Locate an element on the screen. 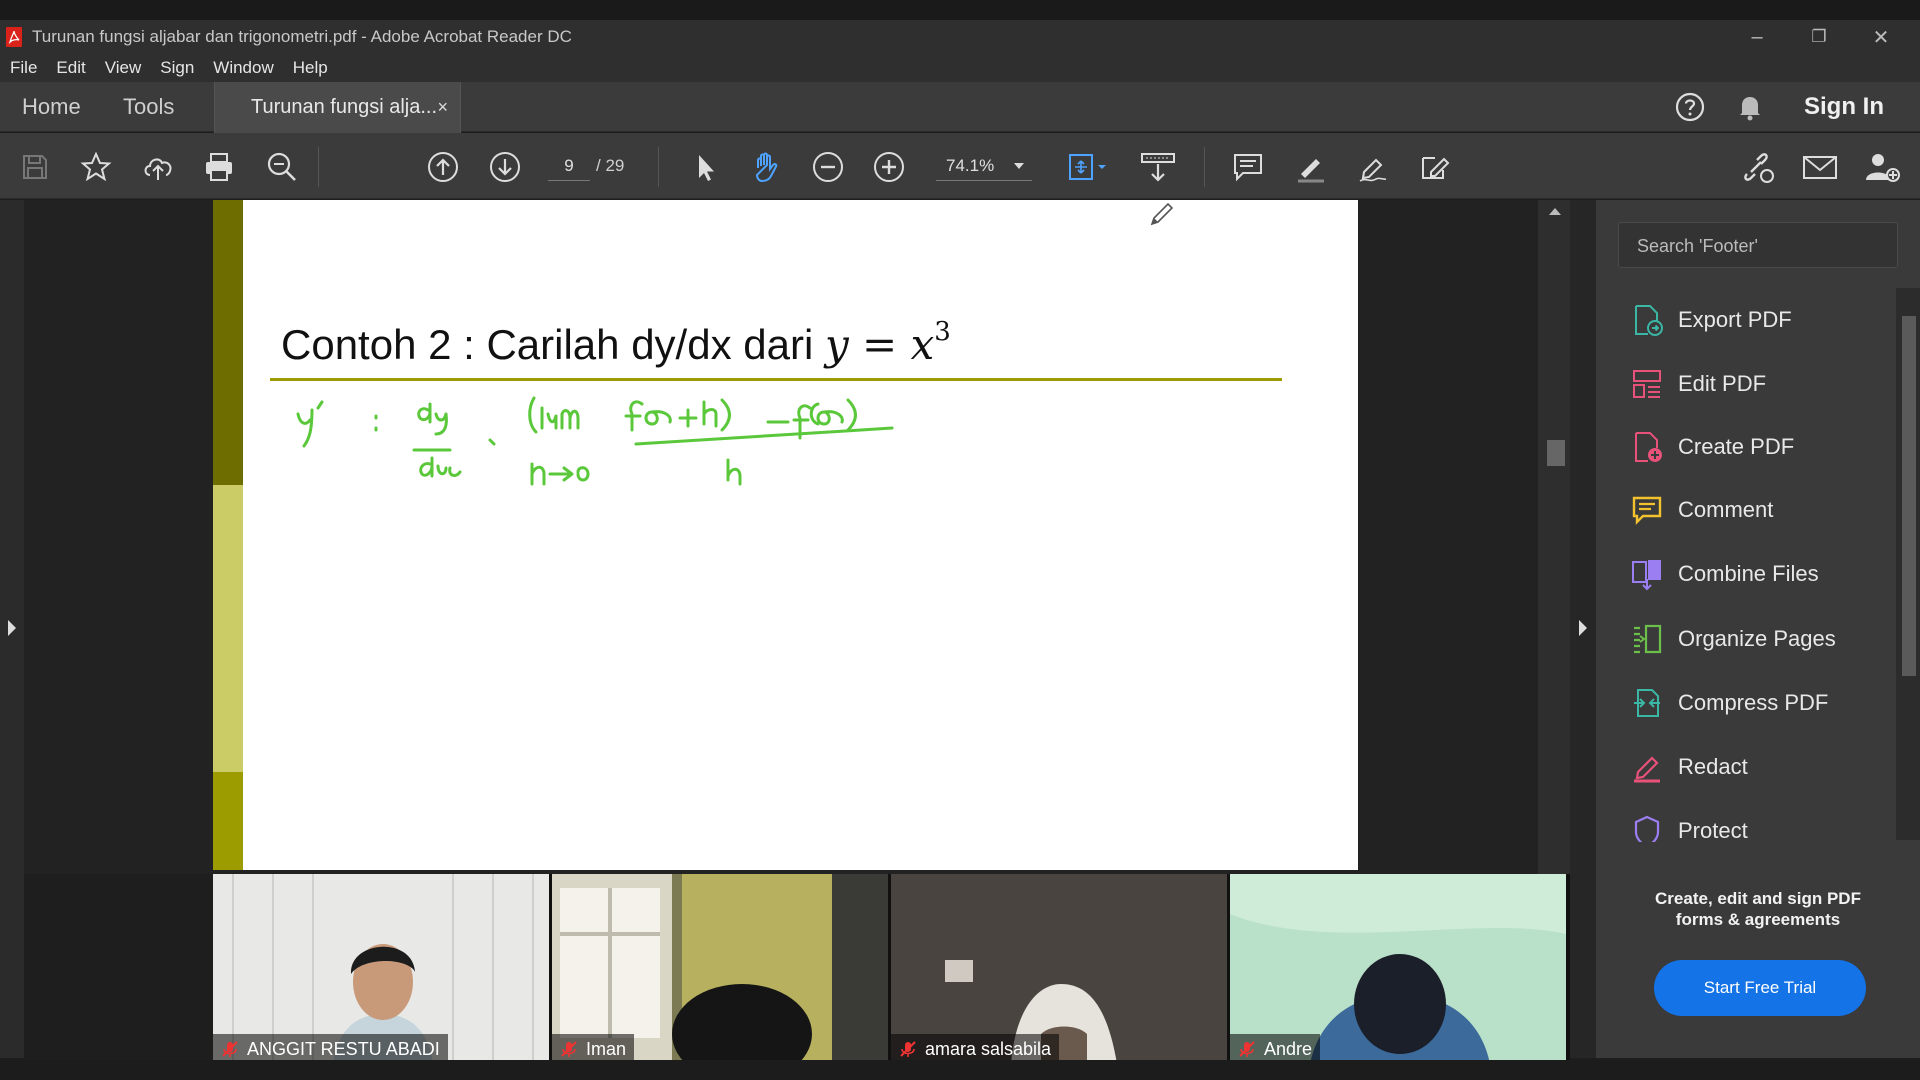 The height and width of the screenshot is (1080, 1920). tool-export-pdf: Export PDF is located at coordinates (1711, 320).